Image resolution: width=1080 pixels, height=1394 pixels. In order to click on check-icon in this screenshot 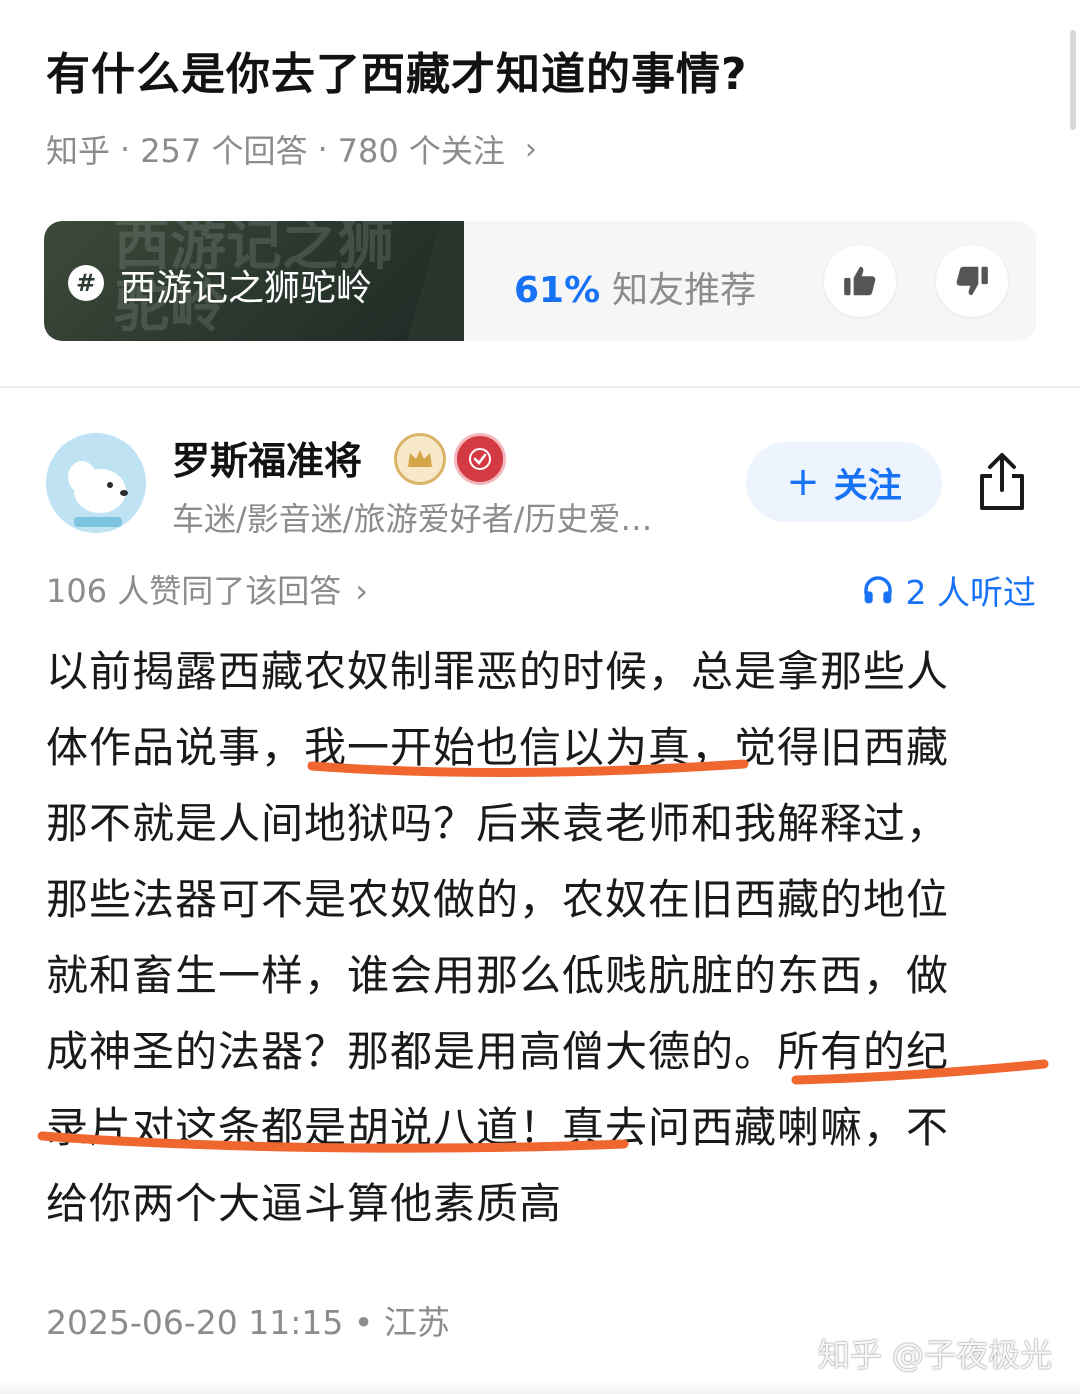, I will do `click(480, 459)`.